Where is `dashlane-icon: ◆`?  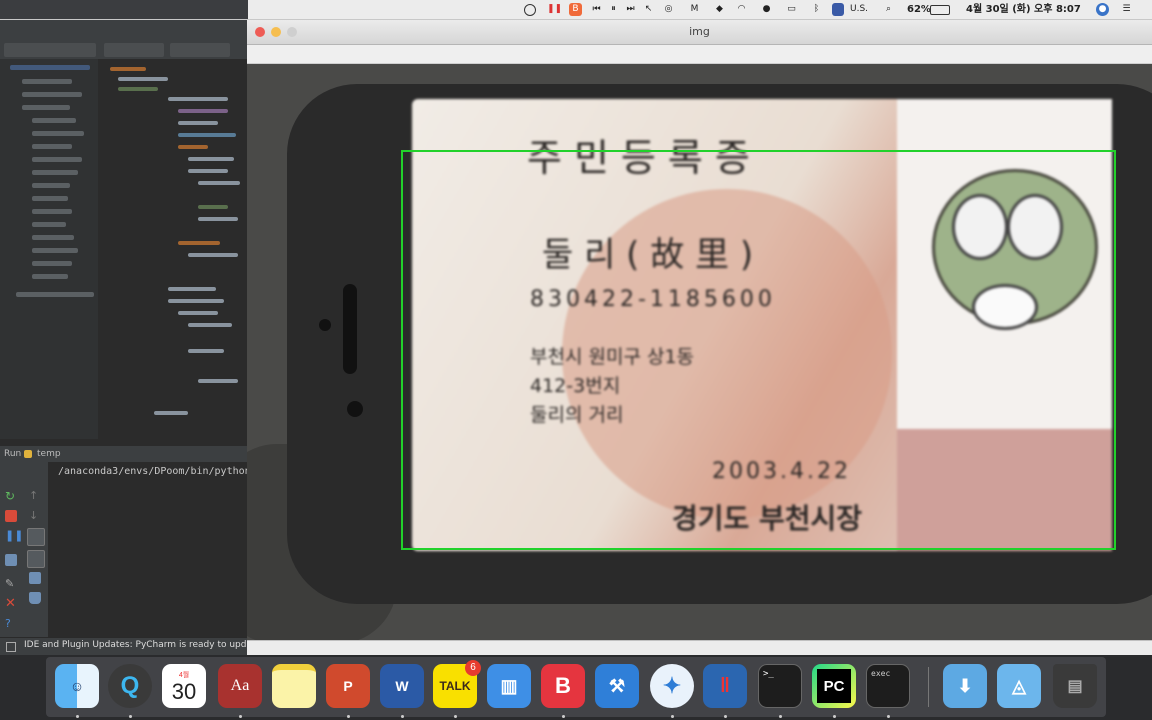 dashlane-icon: ◆ is located at coordinates (719, 9).